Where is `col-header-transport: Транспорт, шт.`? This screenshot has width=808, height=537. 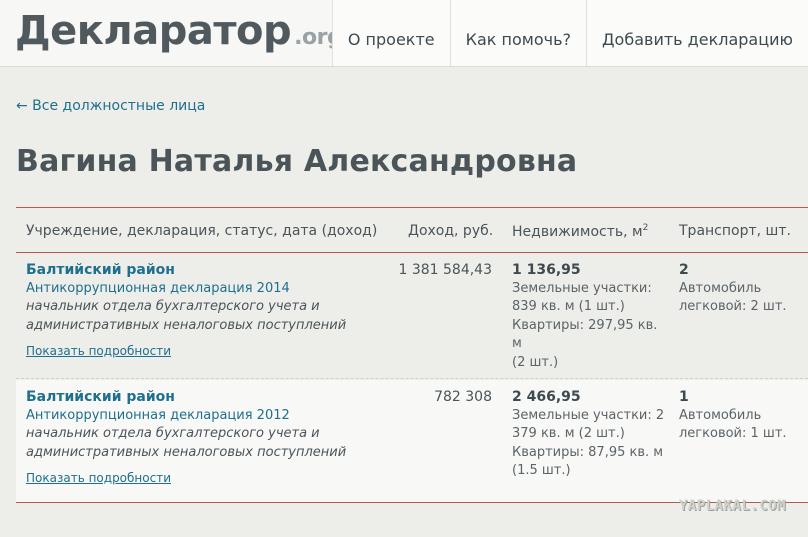 col-header-transport: Транспорт, шт. is located at coordinates (735, 231).